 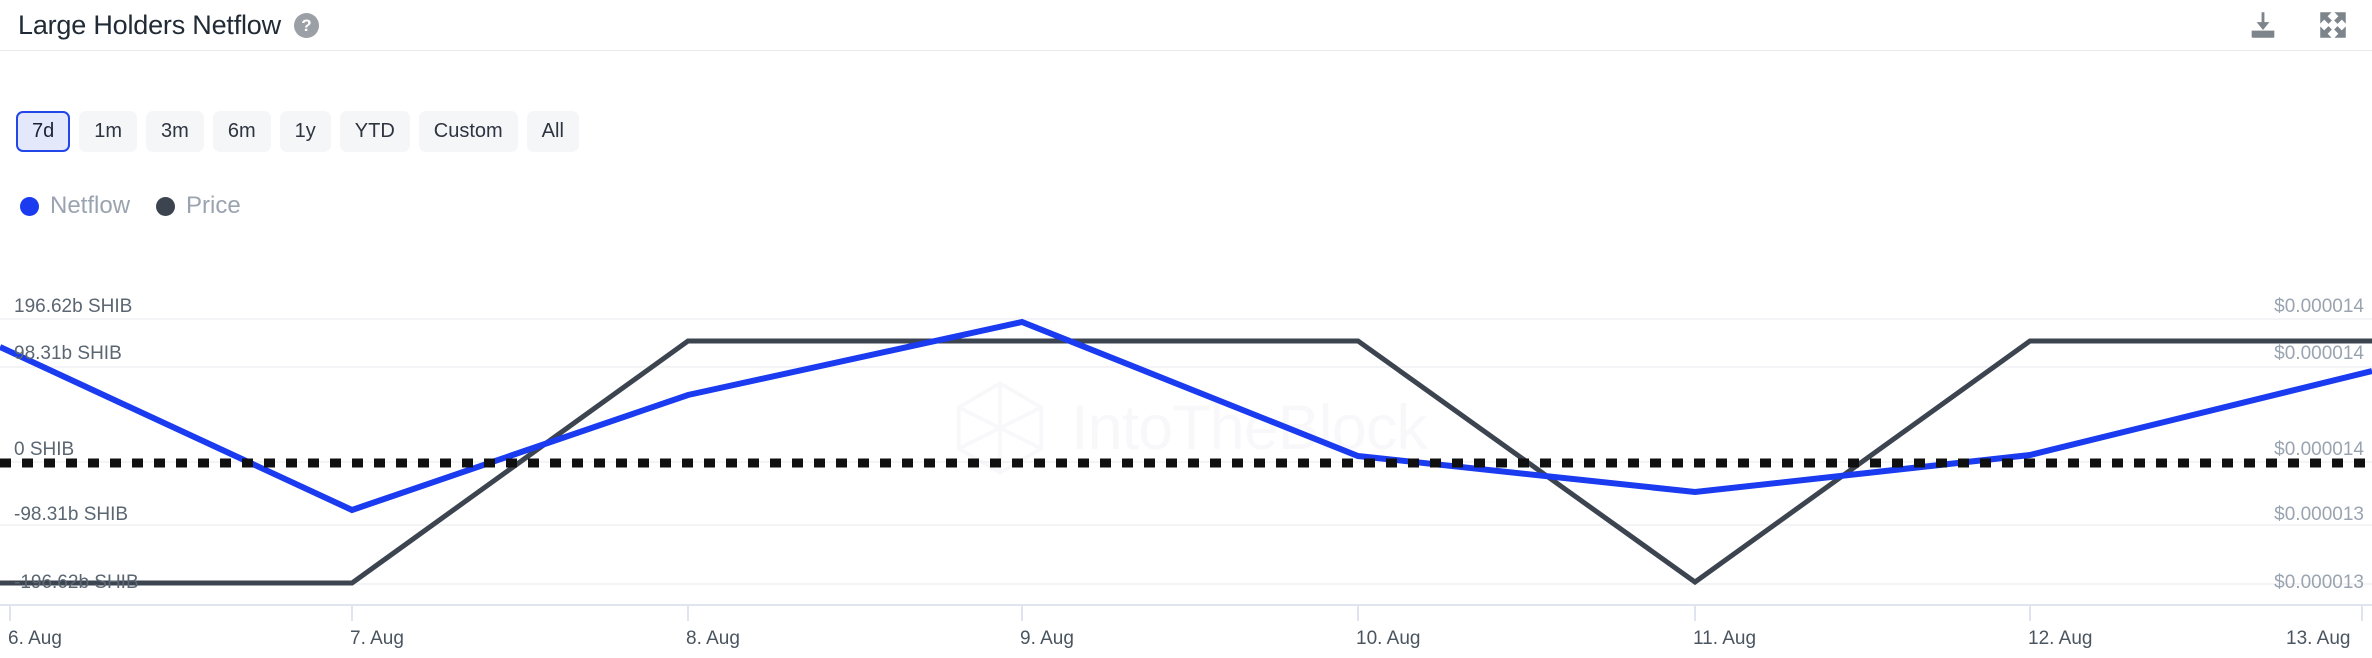 What do you see at coordinates (1186, 612) in the screenshot?
I see `chart-xaxis` at bounding box center [1186, 612].